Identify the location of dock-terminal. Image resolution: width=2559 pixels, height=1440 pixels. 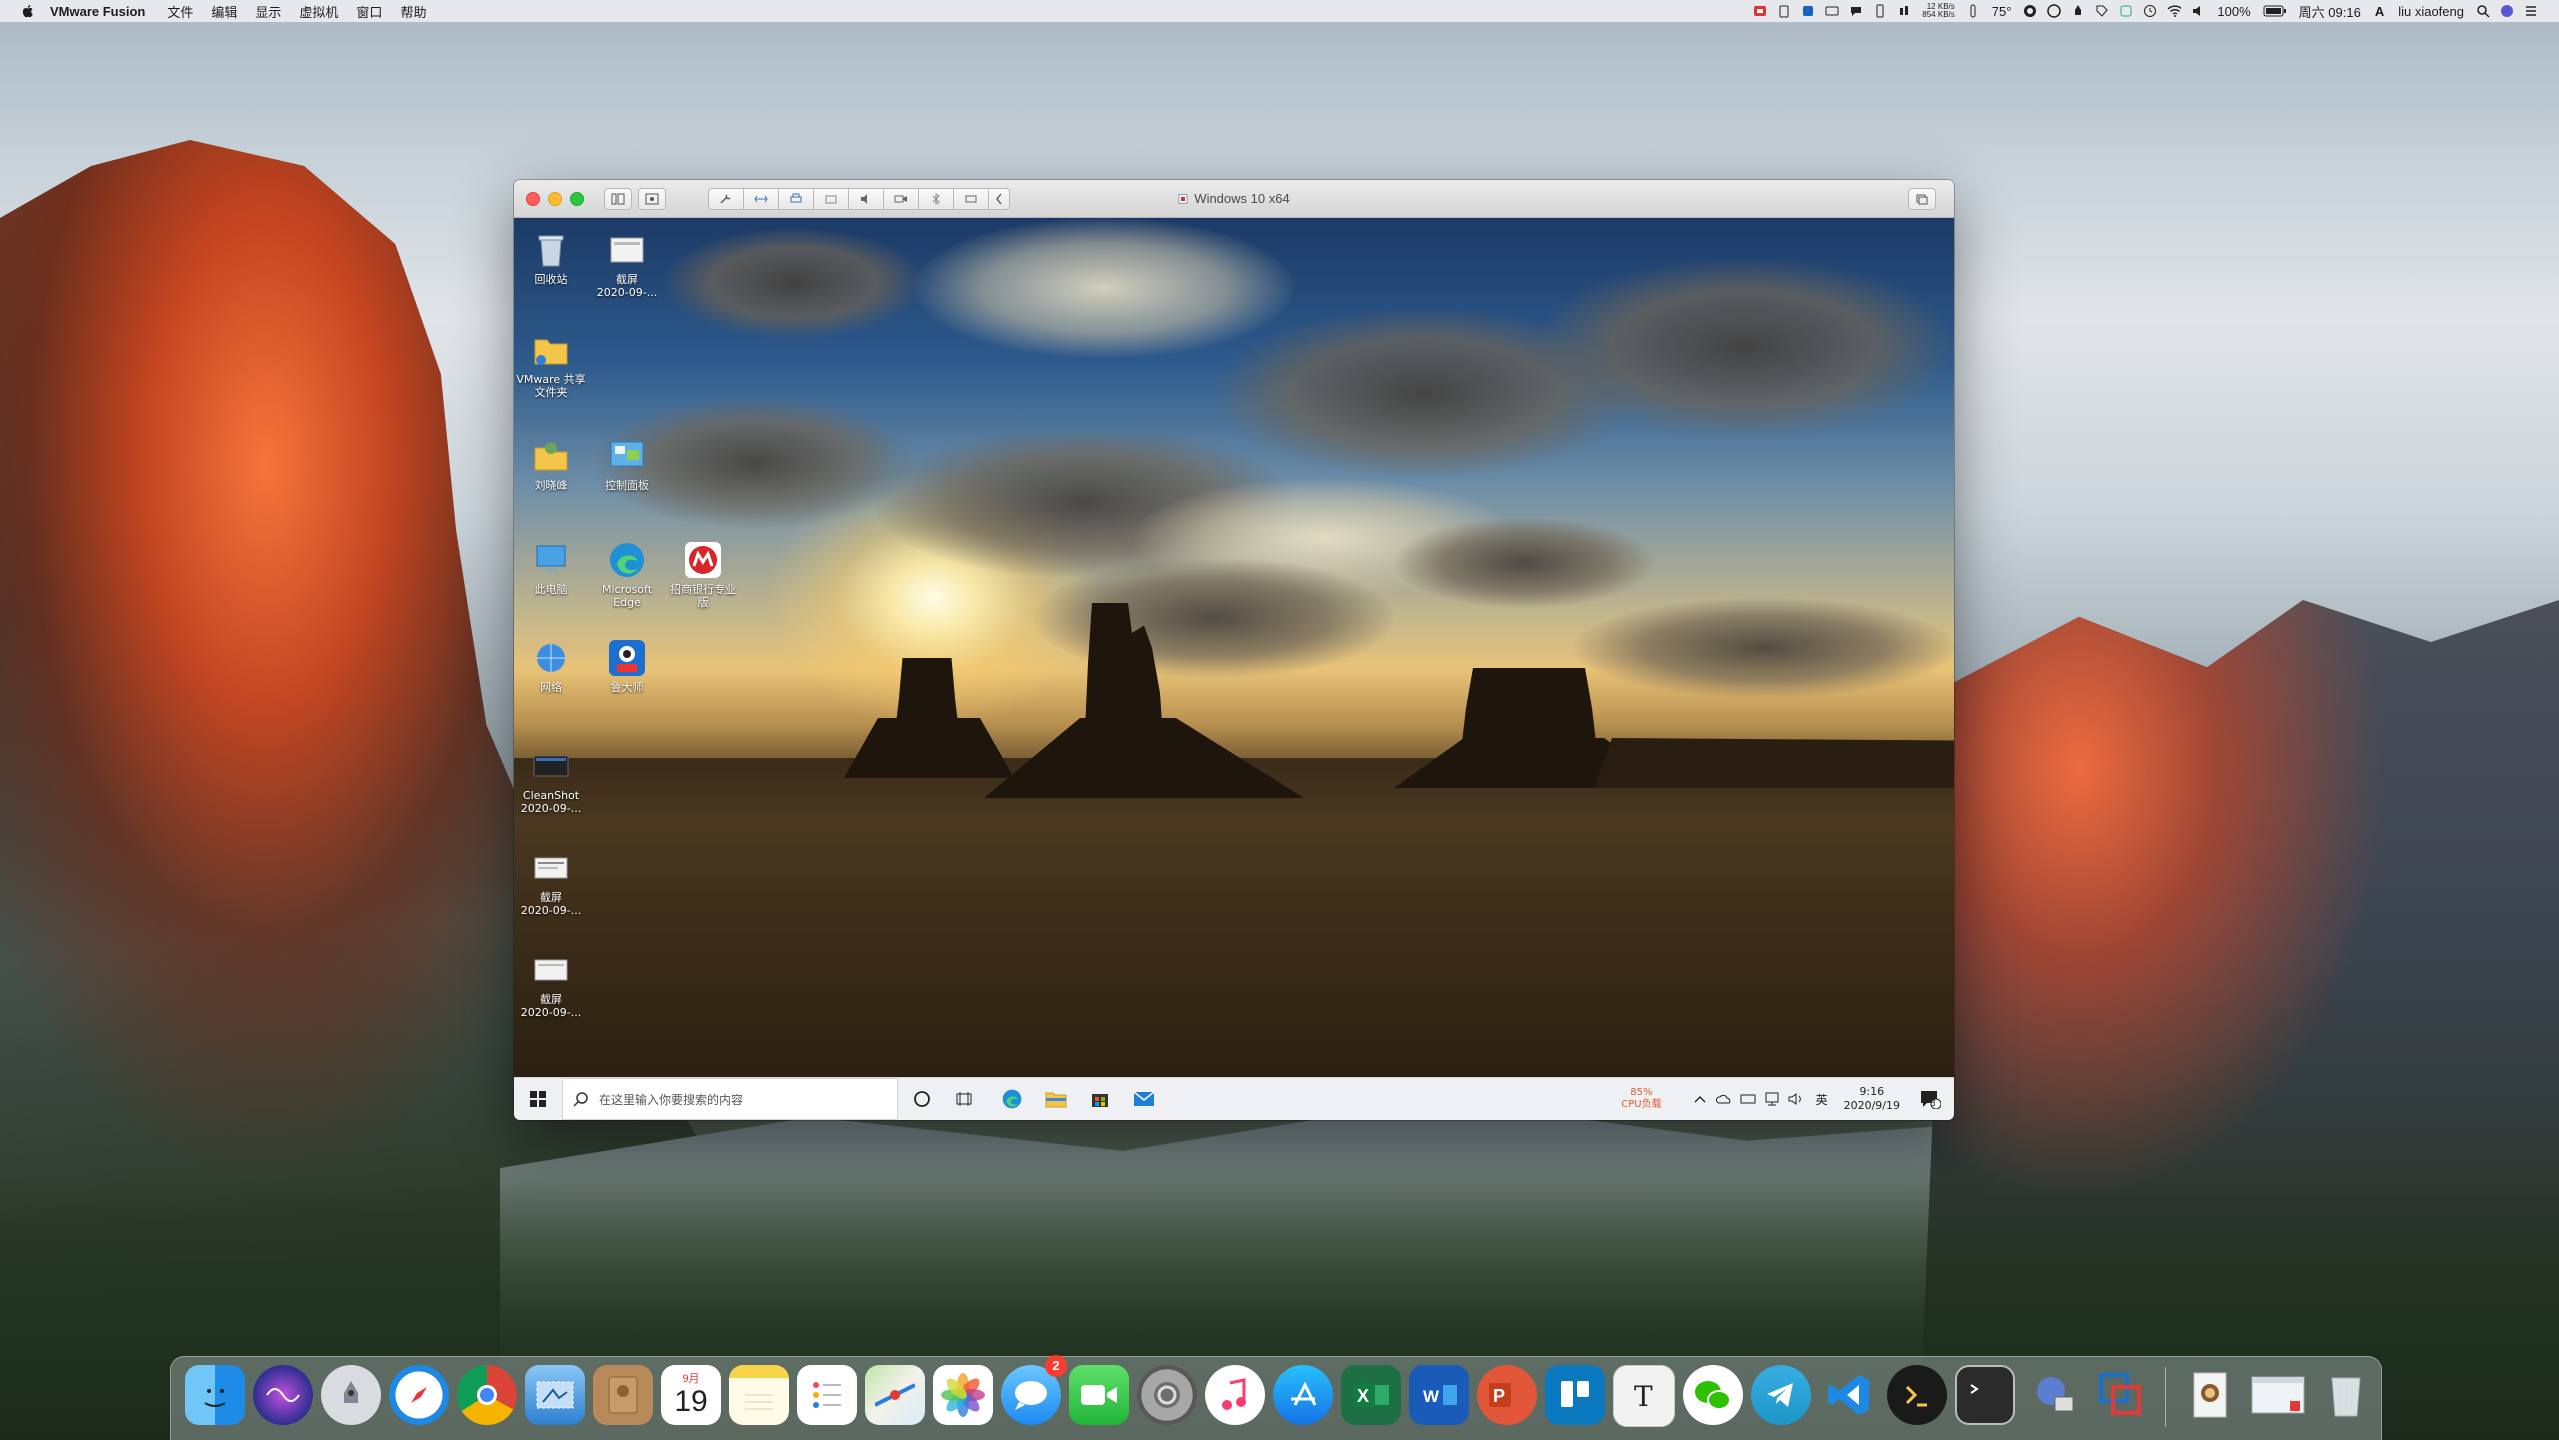
(1985, 1395).